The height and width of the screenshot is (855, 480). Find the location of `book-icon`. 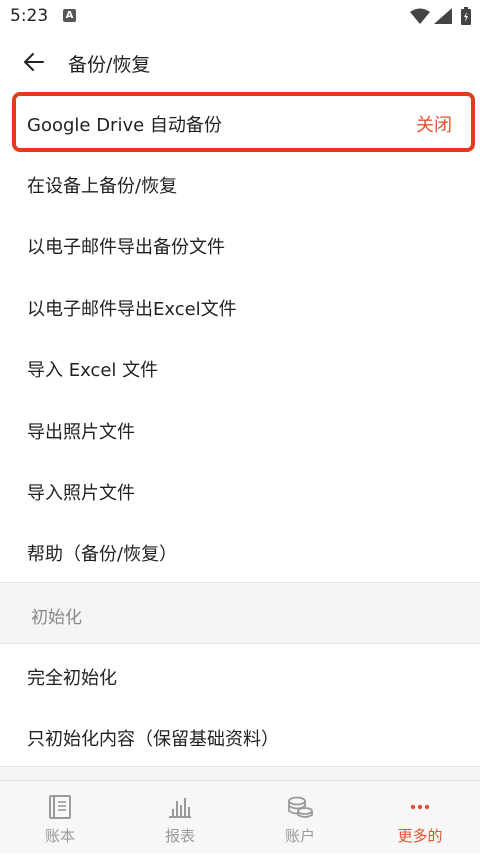

book-icon is located at coordinates (60, 807).